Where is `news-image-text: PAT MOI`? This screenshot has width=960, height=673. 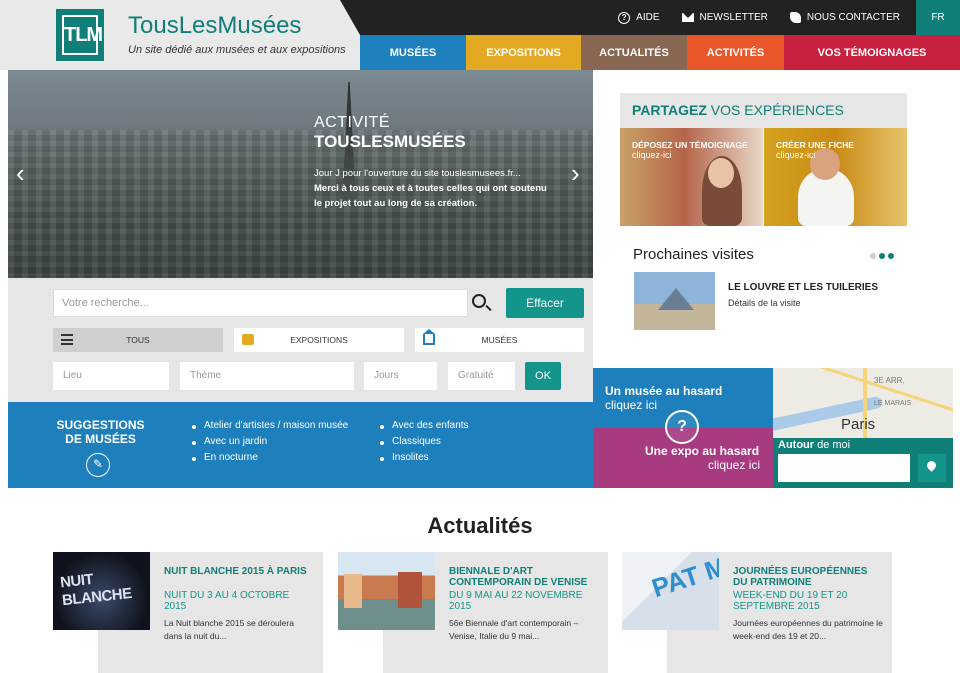 news-image-text: PAT MOI is located at coordinates (683, 578).